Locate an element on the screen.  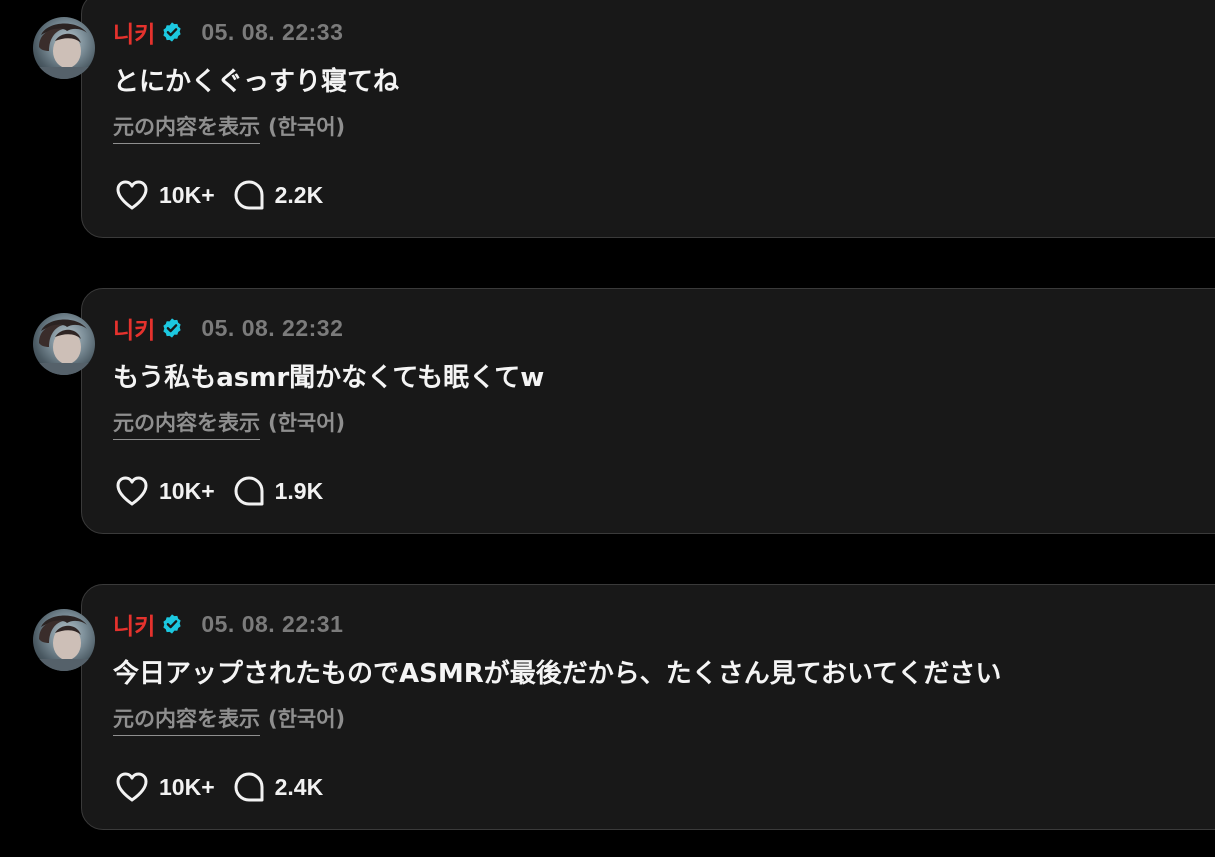
post-meta: 니키 05. 08. 22:31 is located at coordinates (228, 624).